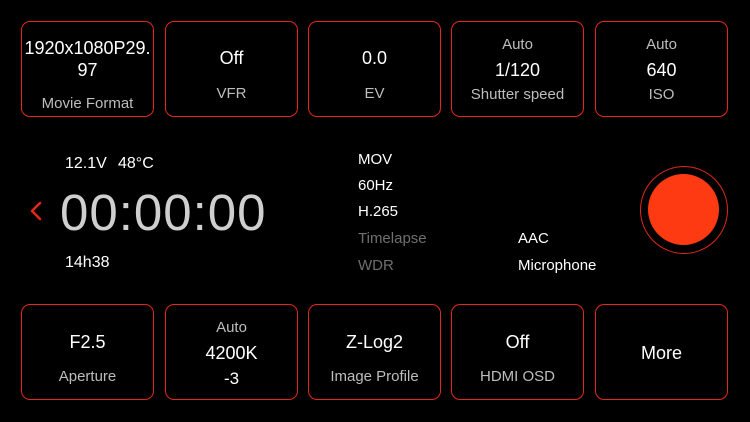 The image size is (750, 422). I want to click on iso-tile: Auto 640 ISO, so click(661, 69).